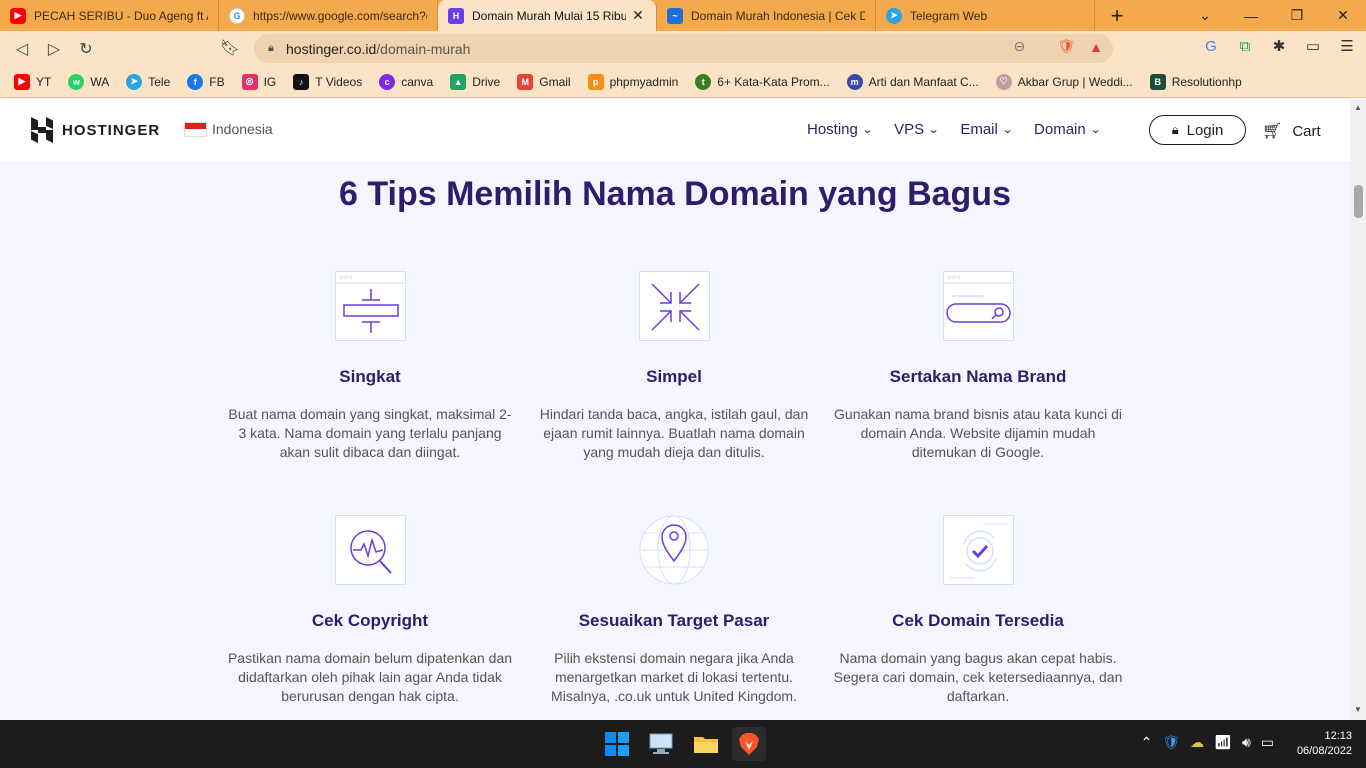  Describe the element at coordinates (1197, 742) in the screenshot. I see `weather-icon: ☁︎` at that location.